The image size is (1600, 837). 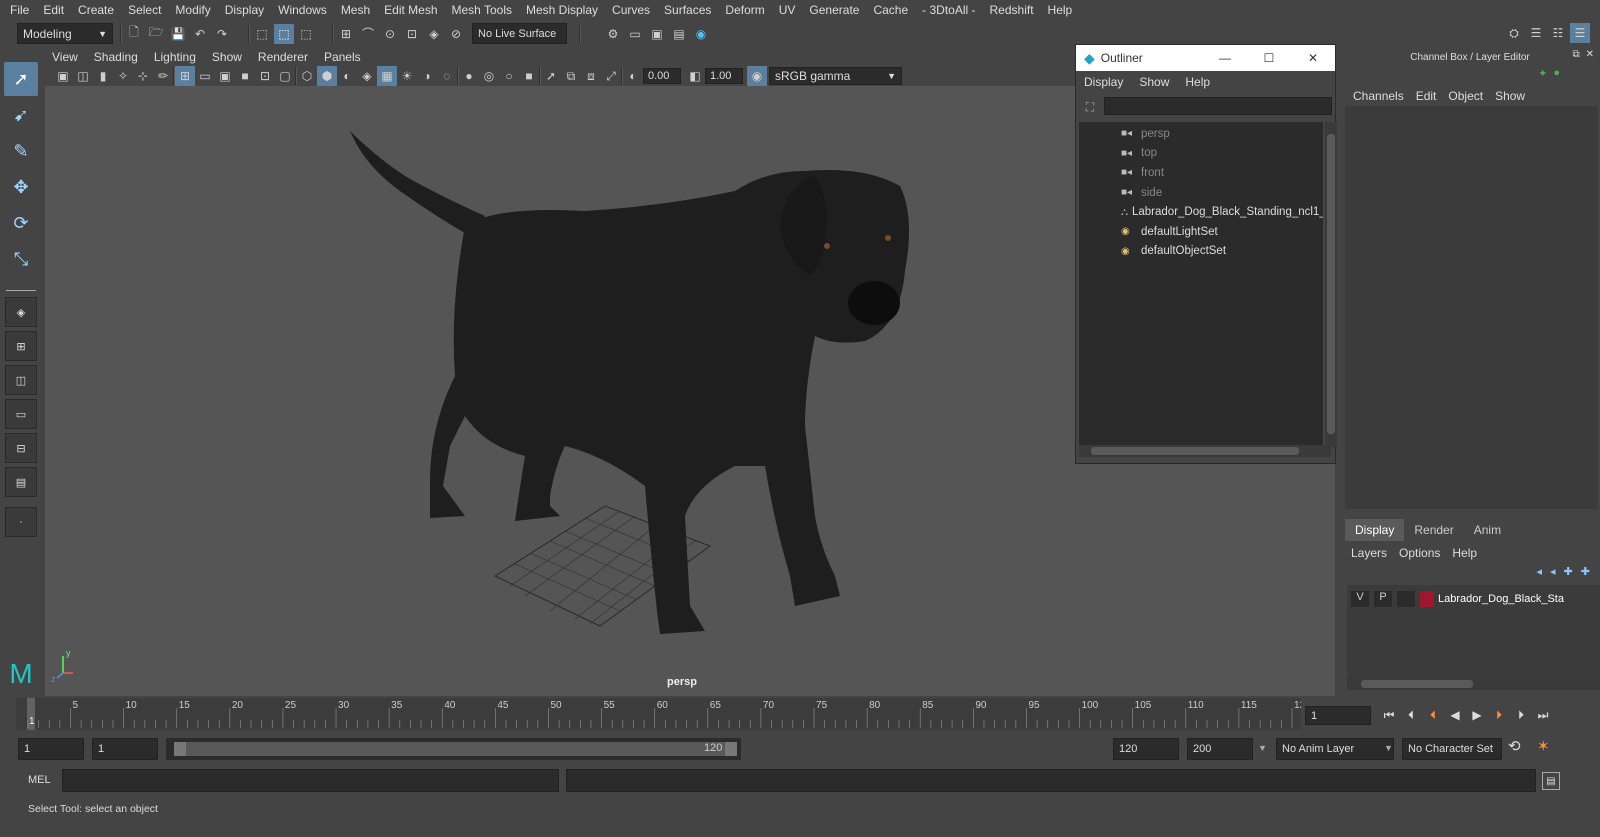 I want to click on panel-menu-renderer: Renderer, so click(x=283, y=57).